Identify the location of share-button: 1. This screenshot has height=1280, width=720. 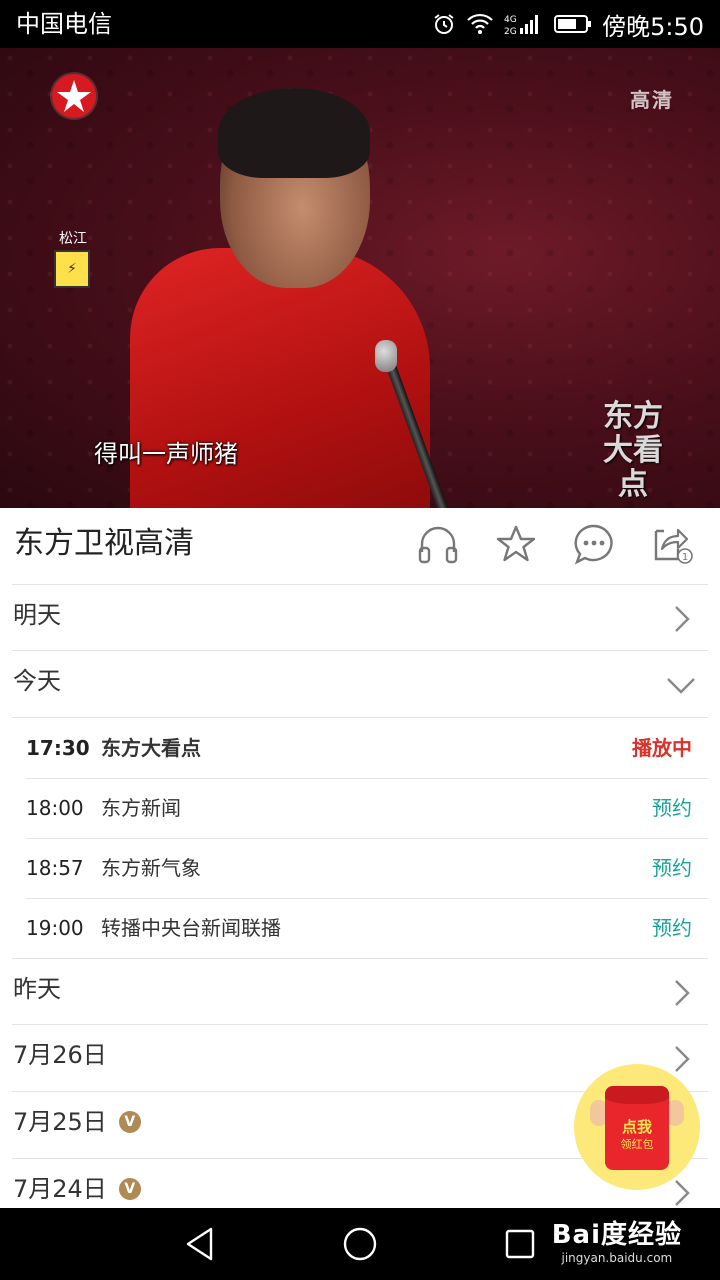
(672, 546).